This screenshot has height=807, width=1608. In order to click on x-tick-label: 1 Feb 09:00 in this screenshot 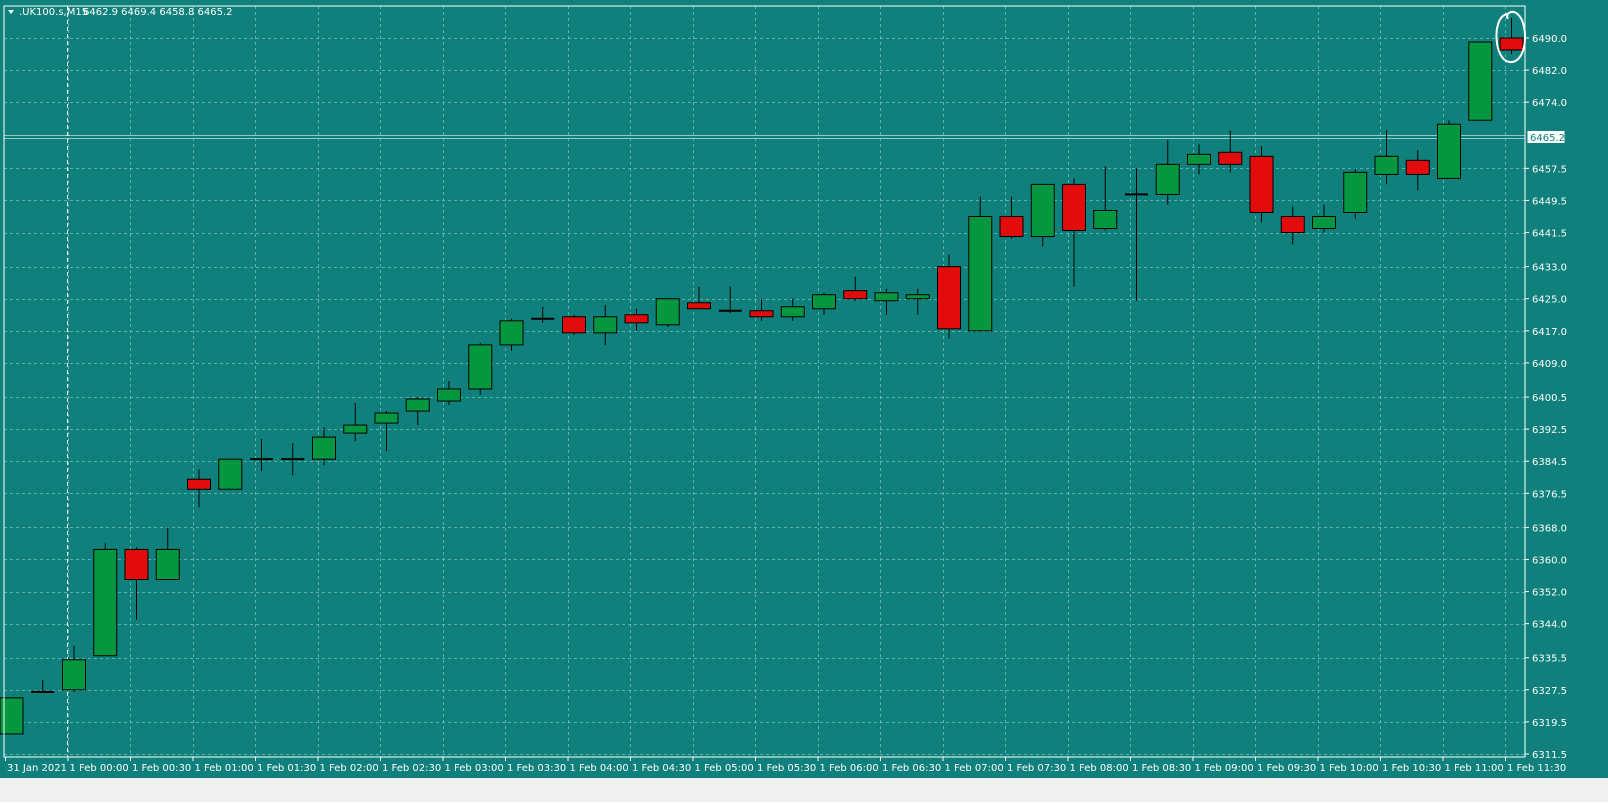, I will do `click(1224, 768)`.